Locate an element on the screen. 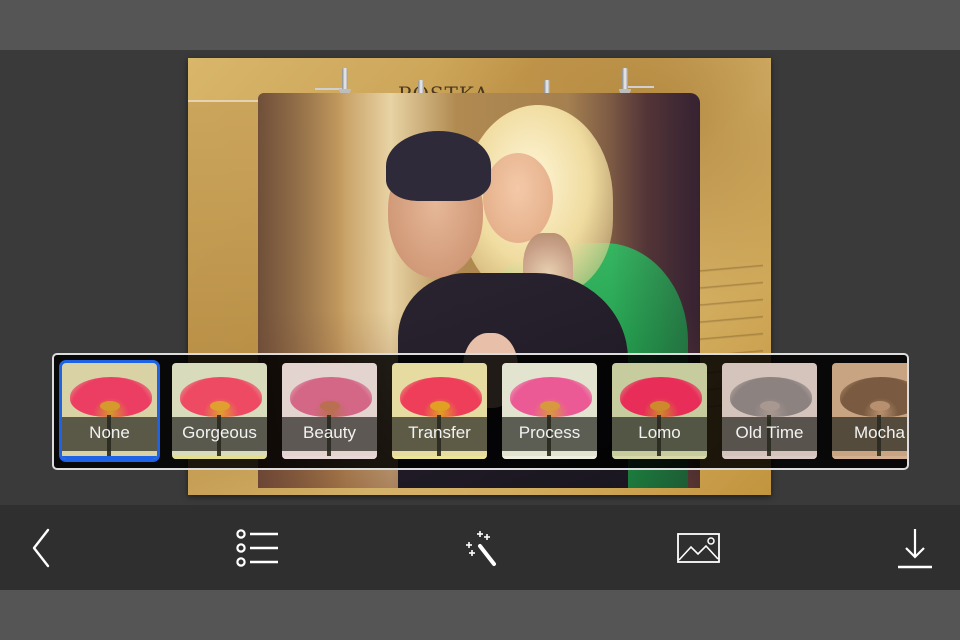 This screenshot has height=640, width=960. frames-list-button is located at coordinates (259, 547).